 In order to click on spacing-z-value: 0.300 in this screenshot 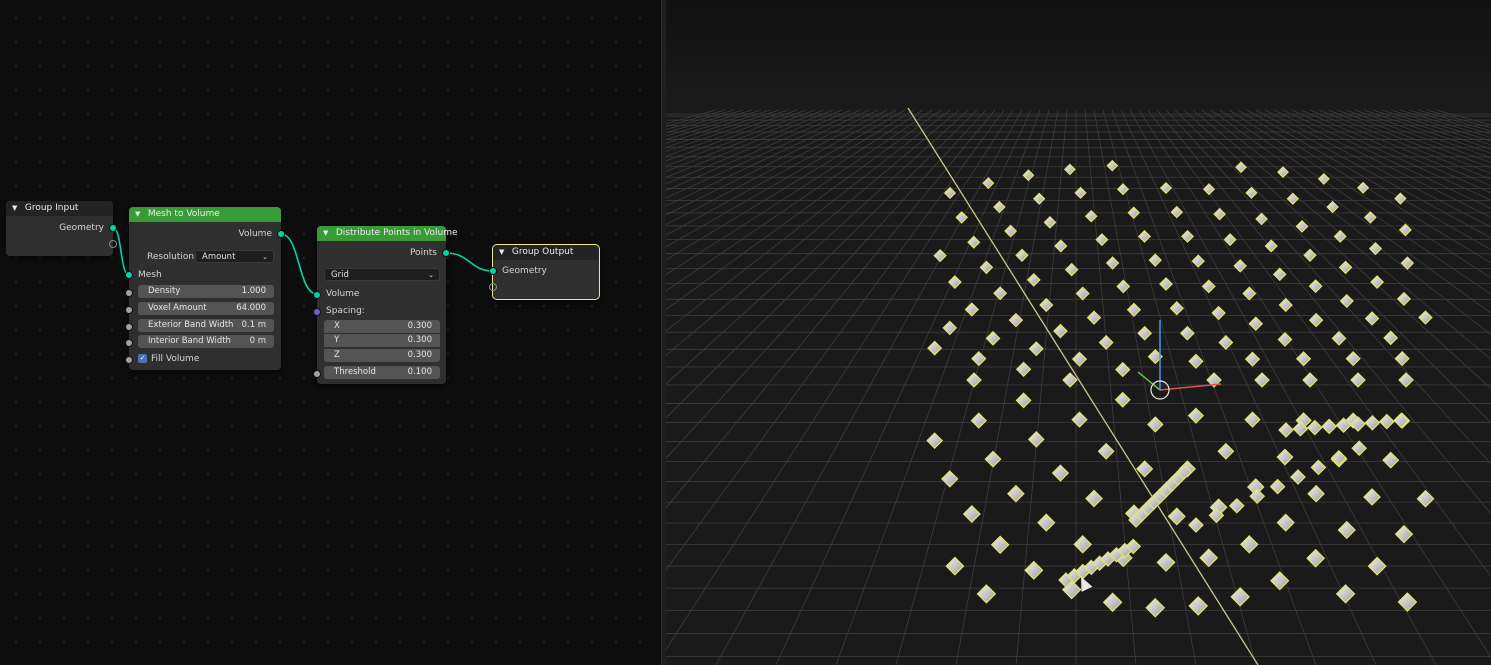, I will do `click(419, 355)`.